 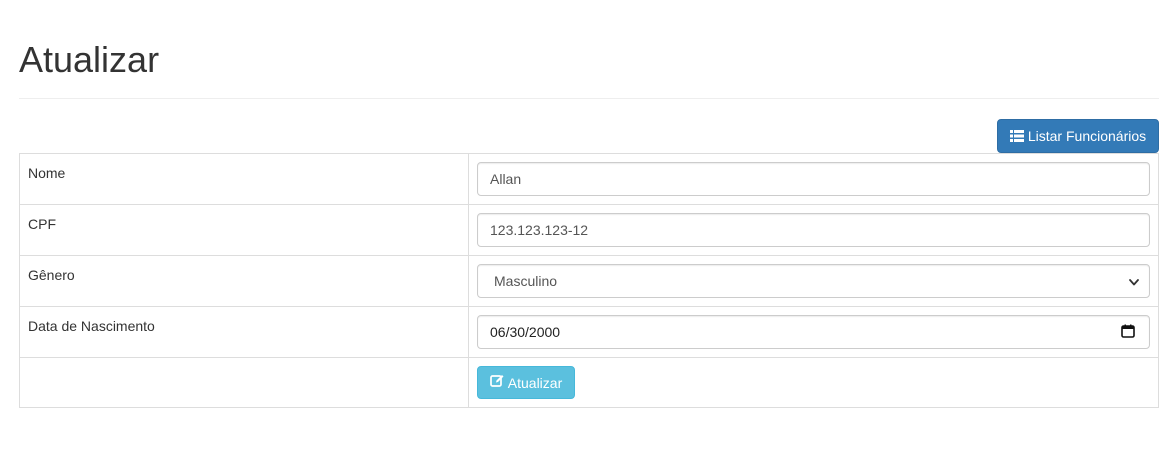 I want to click on nascimento-cell: 06/30/2000, so click(x=813, y=332).